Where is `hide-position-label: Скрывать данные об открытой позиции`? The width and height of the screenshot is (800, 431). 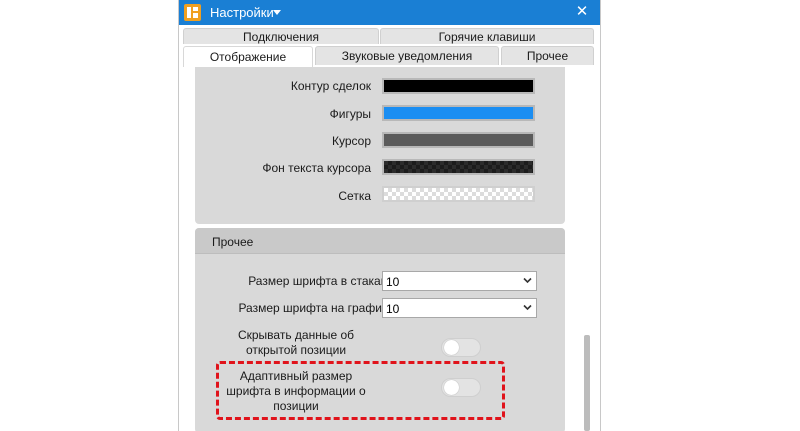
hide-position-label: Скрывать данные об открытой позиции is located at coordinates (296, 343).